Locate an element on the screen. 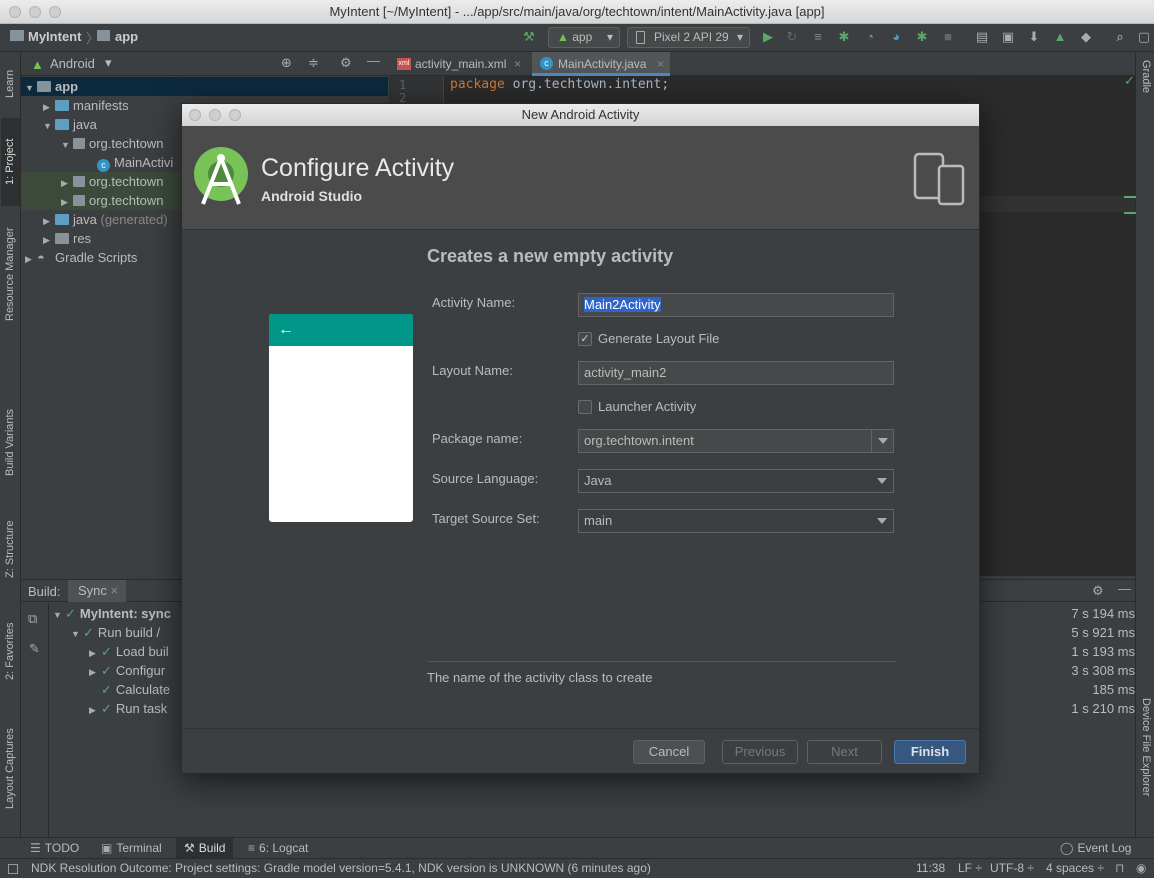 The width and height of the screenshot is (1154, 878). tree-item-app: ▼ app is located at coordinates (204, 86).